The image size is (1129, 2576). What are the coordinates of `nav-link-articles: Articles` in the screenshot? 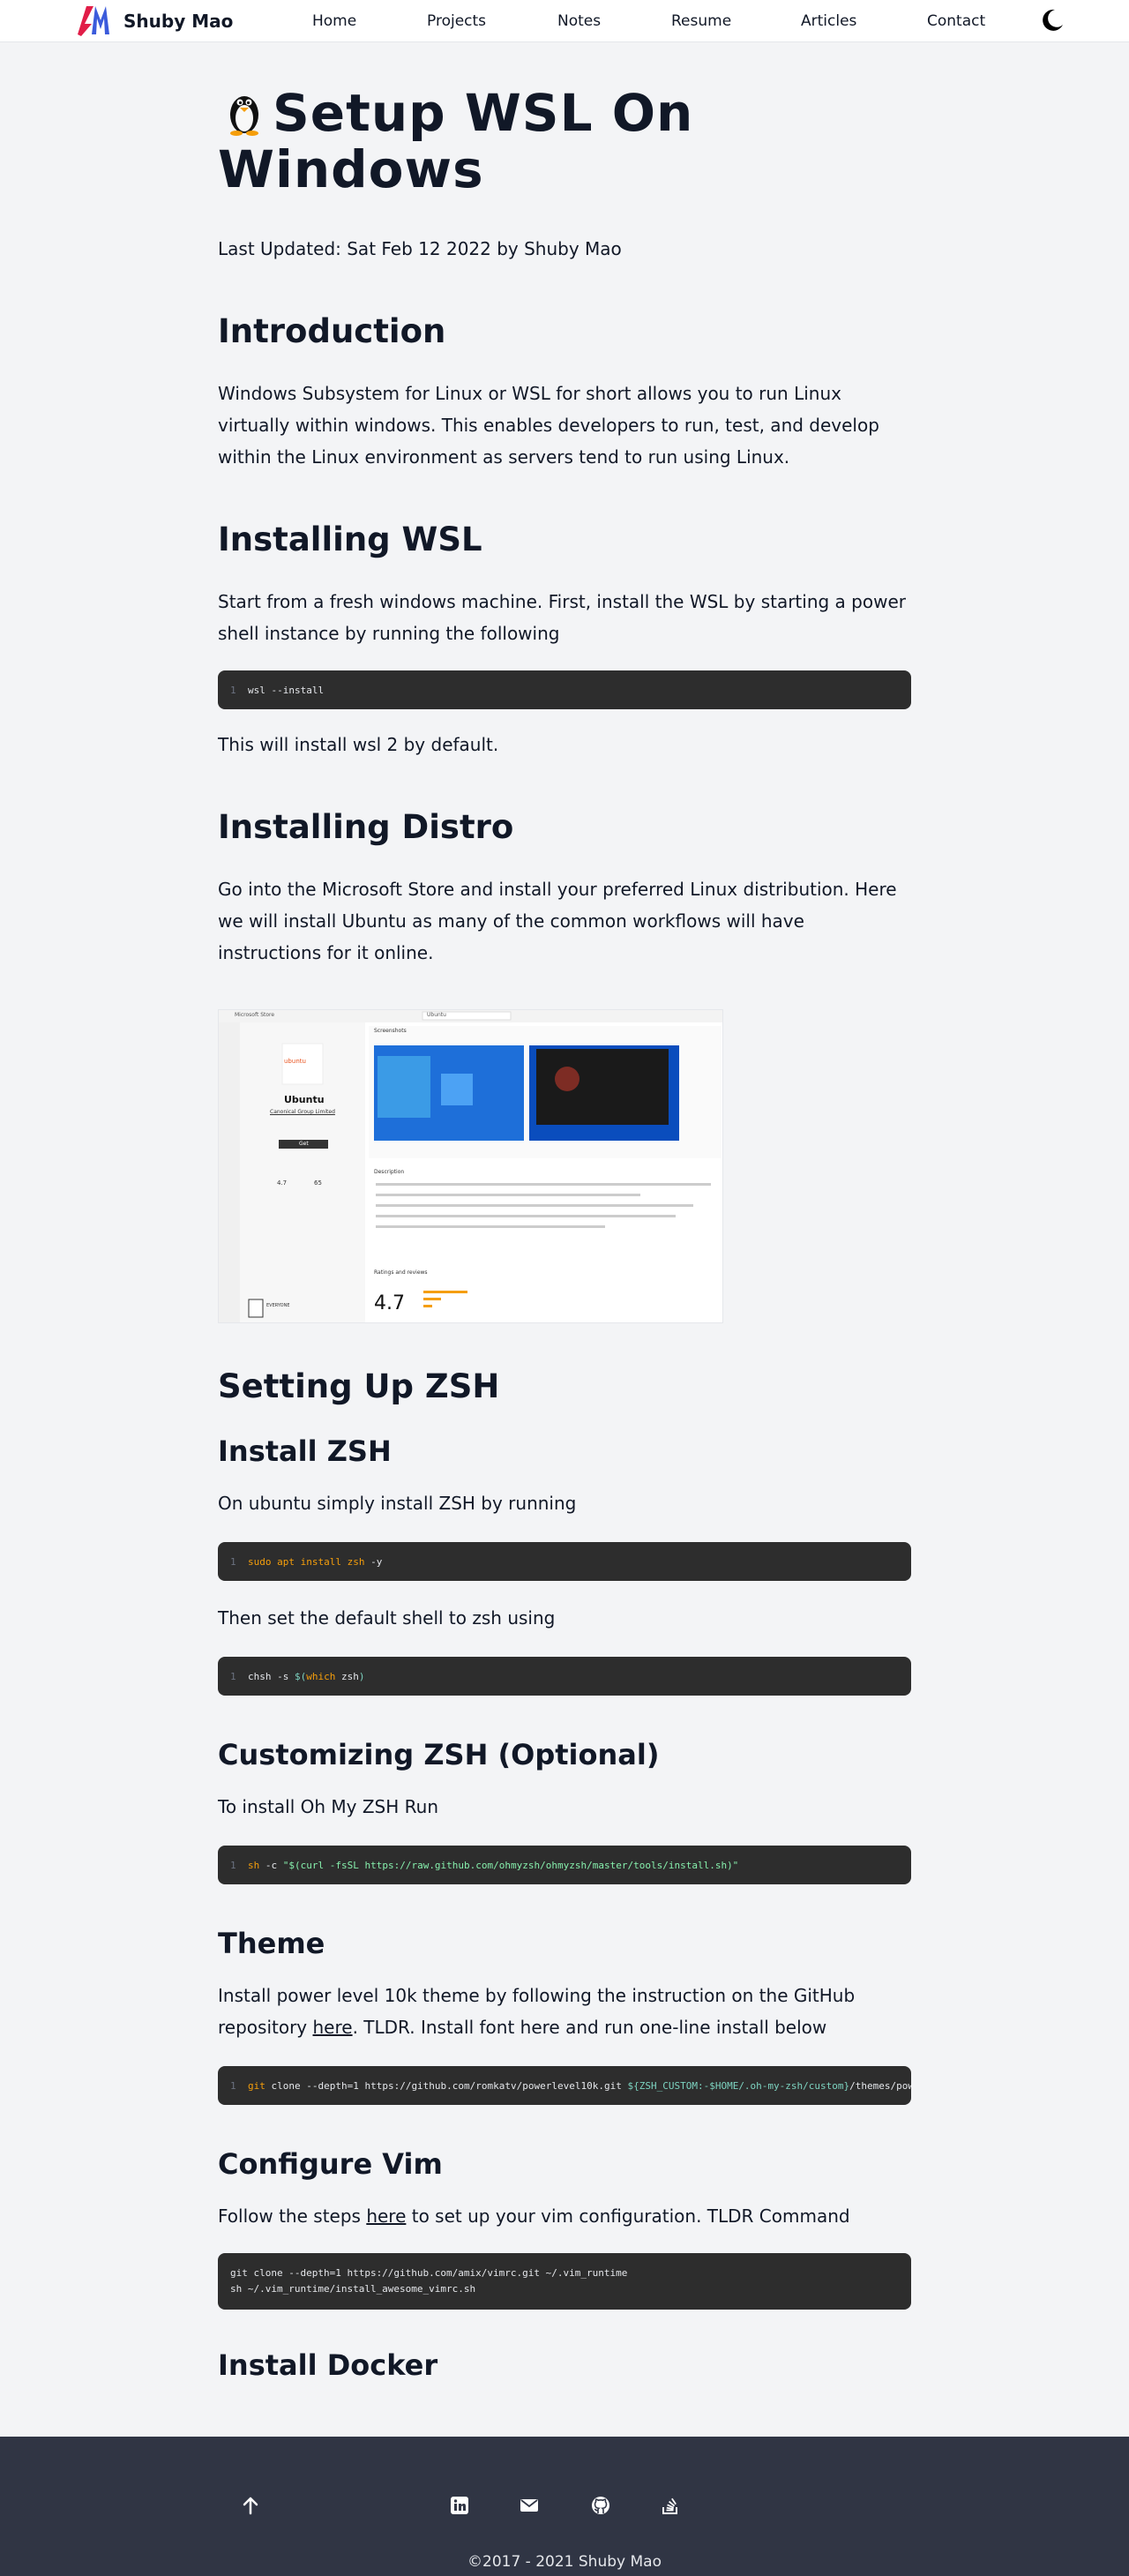 It's located at (829, 21).